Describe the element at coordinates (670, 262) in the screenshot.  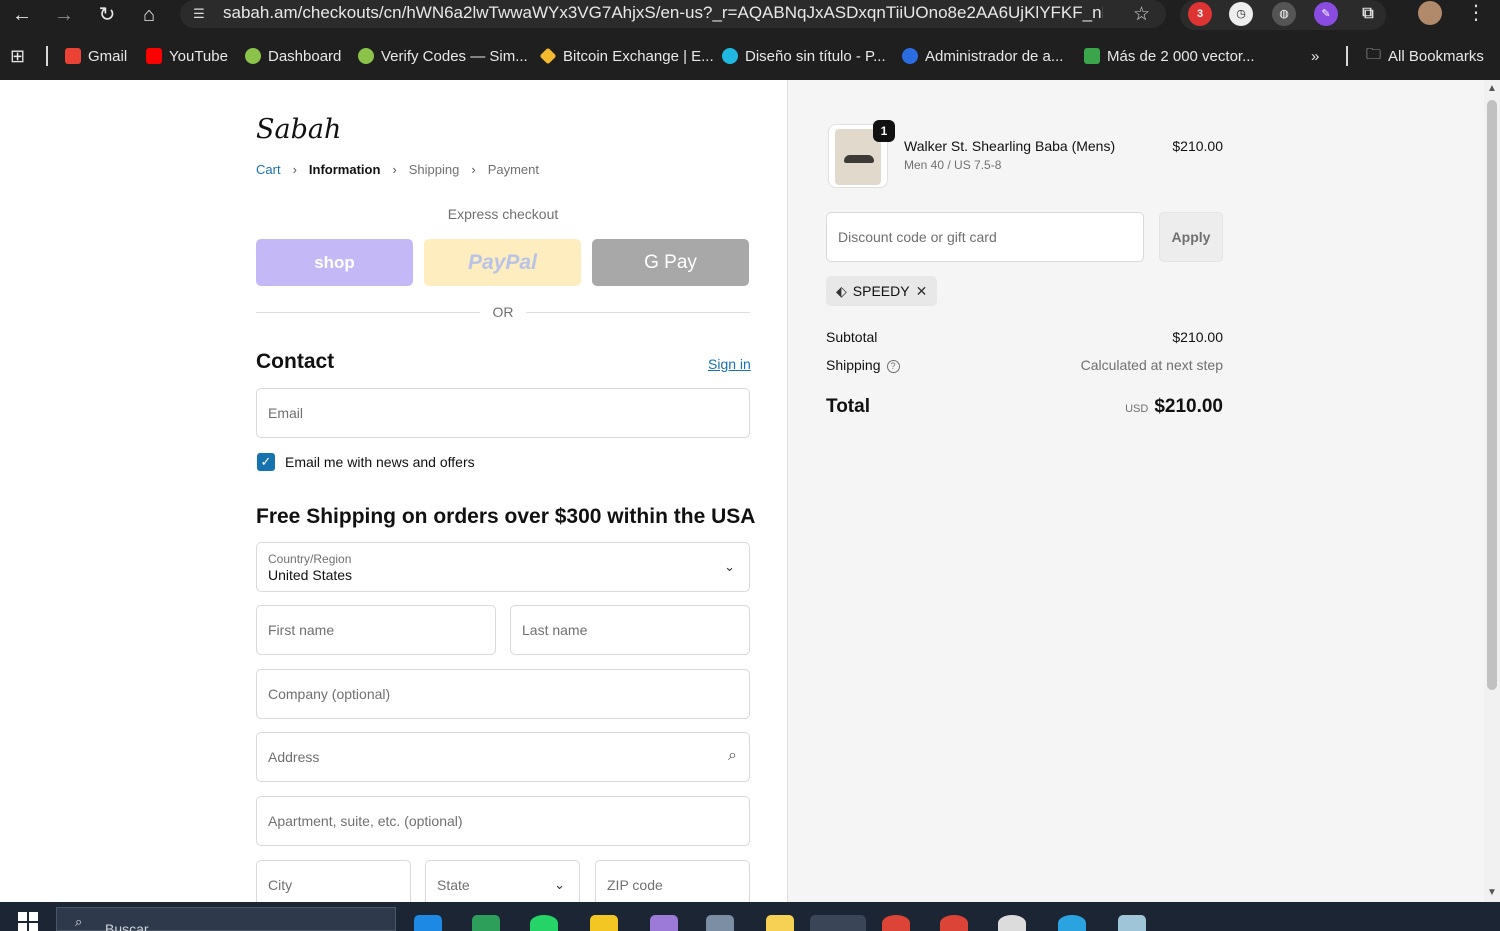
I see `google-pay-button: G Pay` at that location.